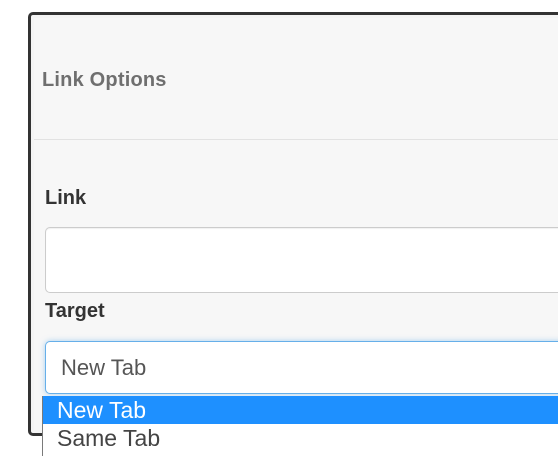  What do you see at coordinates (104, 80) in the screenshot?
I see `dialog-title: Link Options` at bounding box center [104, 80].